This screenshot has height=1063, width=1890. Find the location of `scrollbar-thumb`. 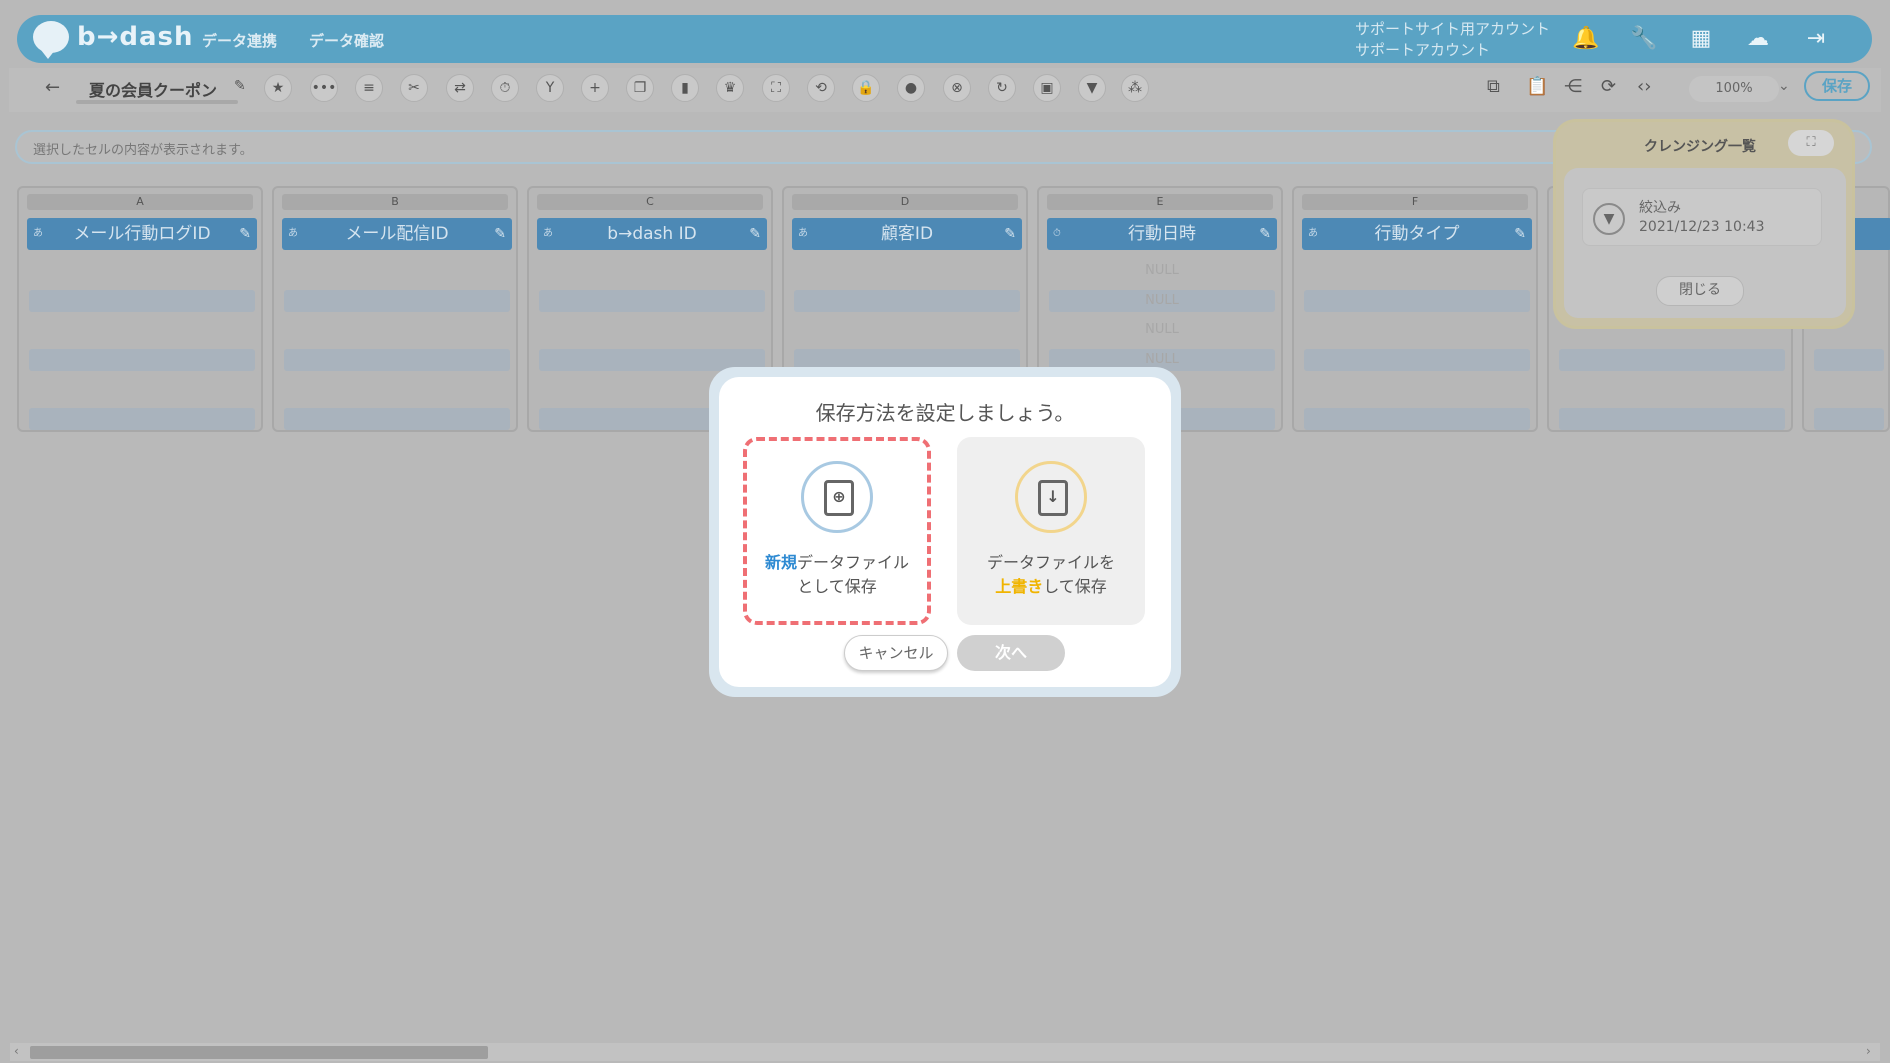

scrollbar-thumb is located at coordinates (259, 1052).